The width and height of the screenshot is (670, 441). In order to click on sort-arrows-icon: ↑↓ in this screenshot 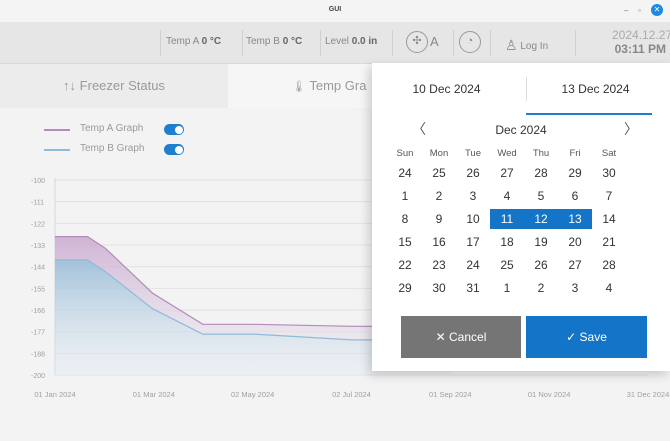, I will do `click(70, 85)`.